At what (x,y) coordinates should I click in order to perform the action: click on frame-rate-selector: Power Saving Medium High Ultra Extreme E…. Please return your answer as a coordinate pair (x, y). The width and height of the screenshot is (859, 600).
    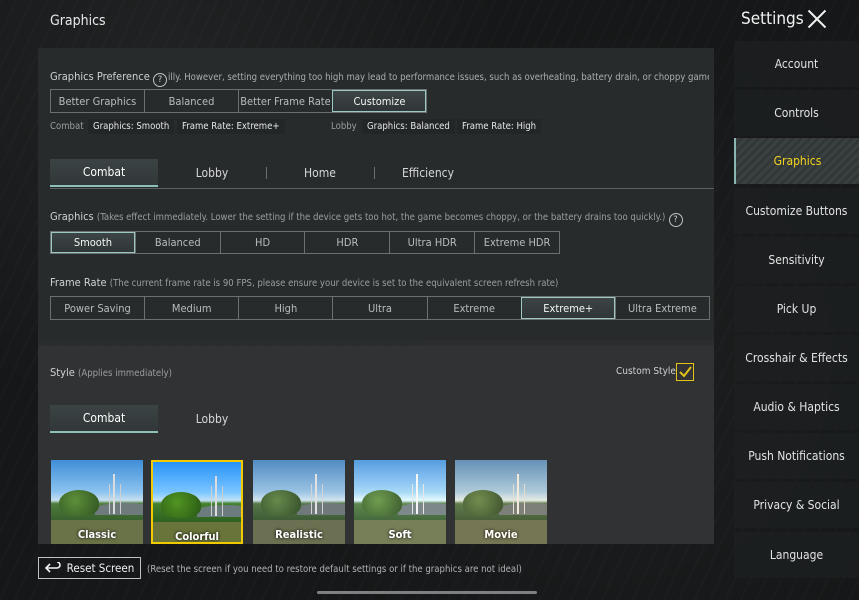
    Looking at the image, I should click on (380, 308).